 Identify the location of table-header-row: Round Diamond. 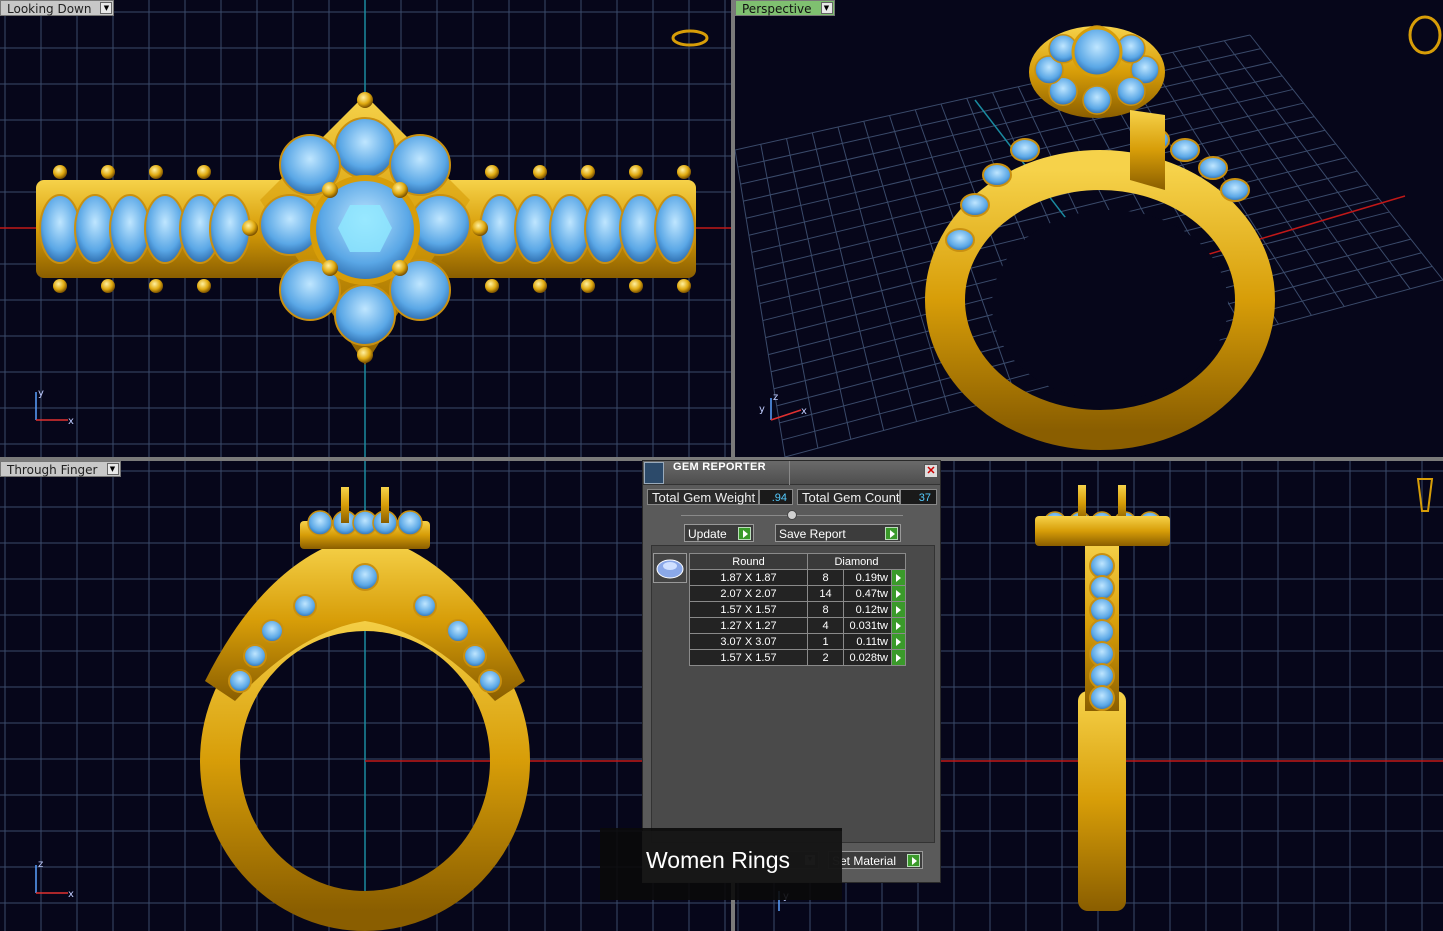
(797, 561).